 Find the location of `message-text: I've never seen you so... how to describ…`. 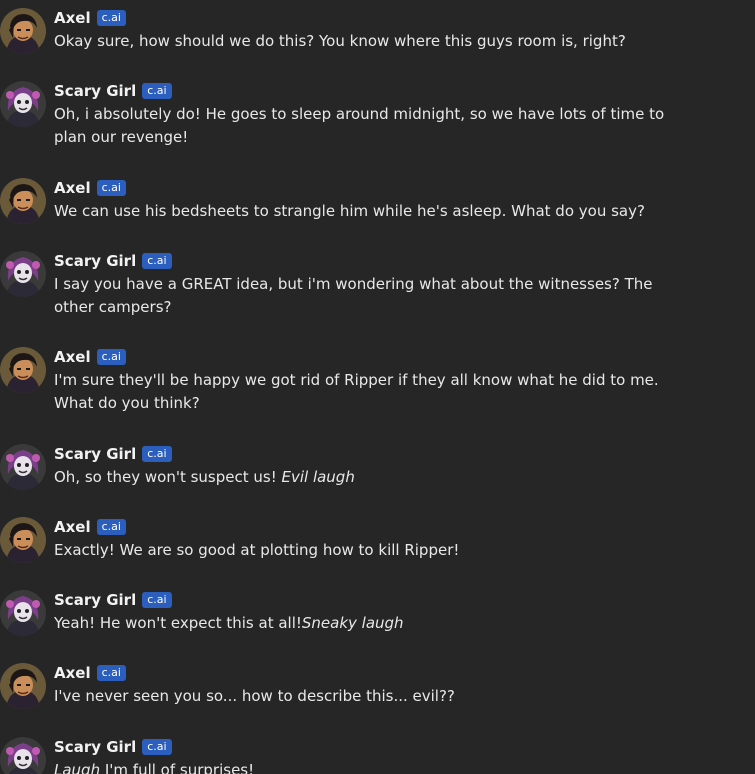

message-text: I've never seen you so... how to describ… is located at coordinates (374, 696).